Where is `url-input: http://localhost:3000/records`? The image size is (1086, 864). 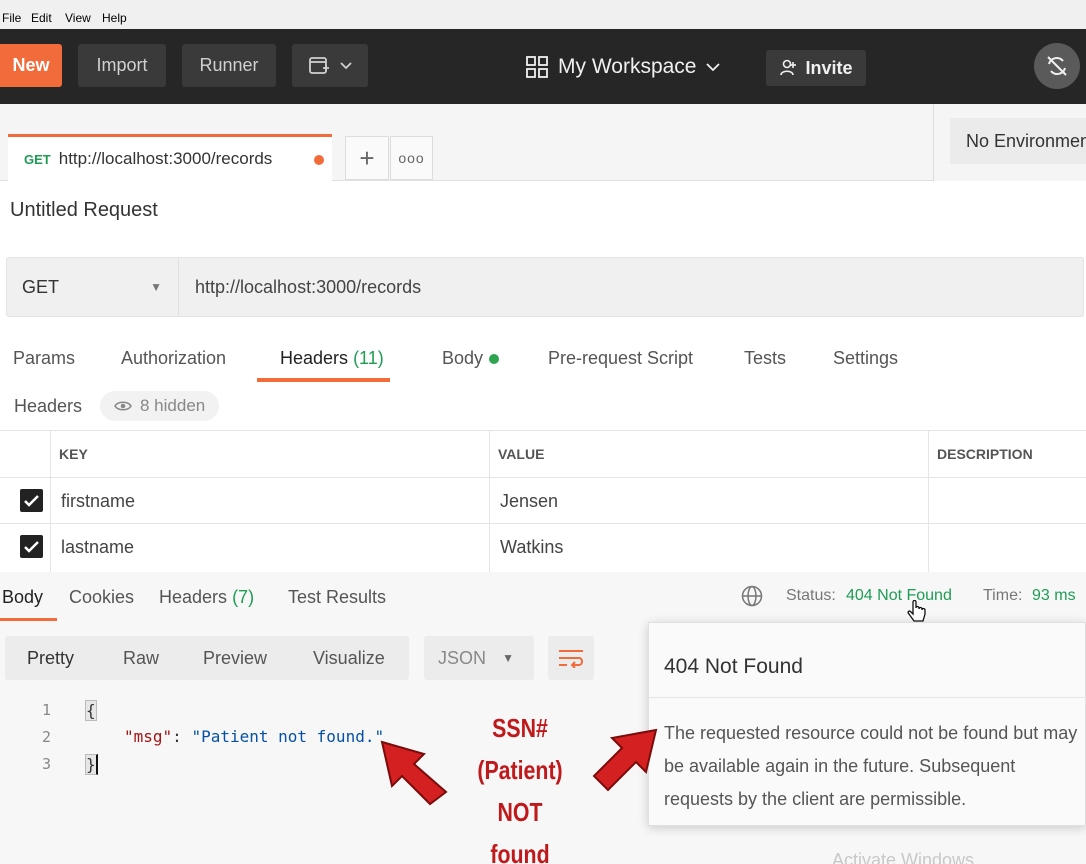
url-input: http://localhost:3000/records is located at coordinates (308, 287).